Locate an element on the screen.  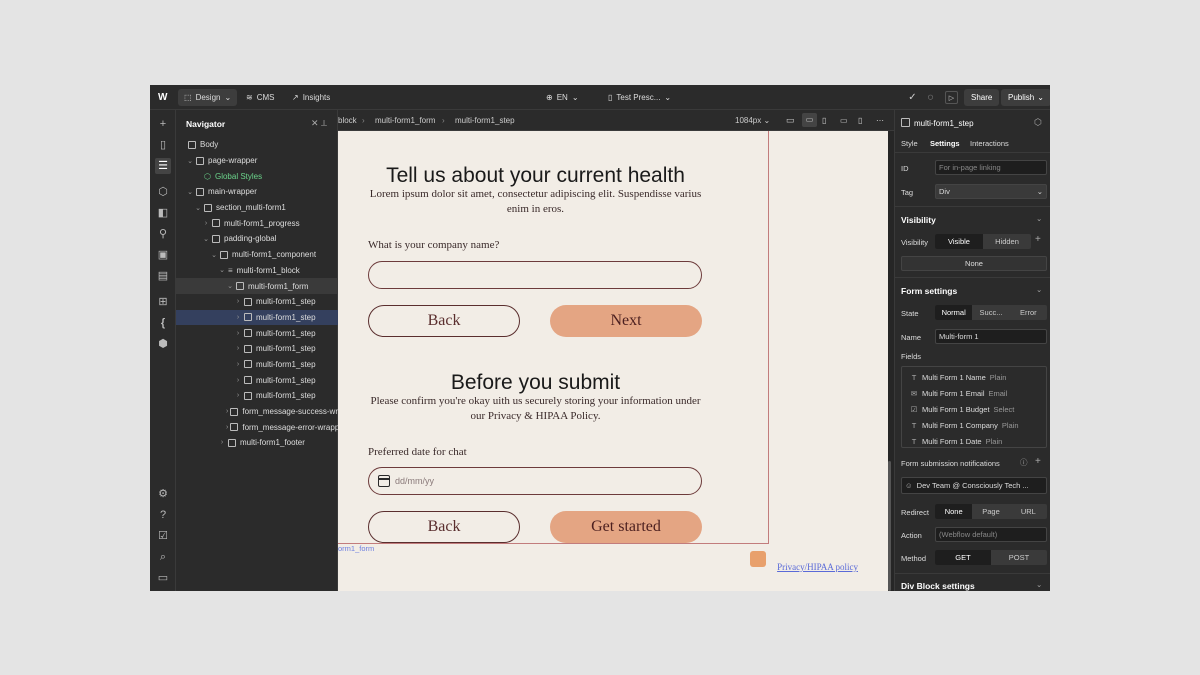
navigator-item: › form_message-success-wr is located at coordinates (257, 412).